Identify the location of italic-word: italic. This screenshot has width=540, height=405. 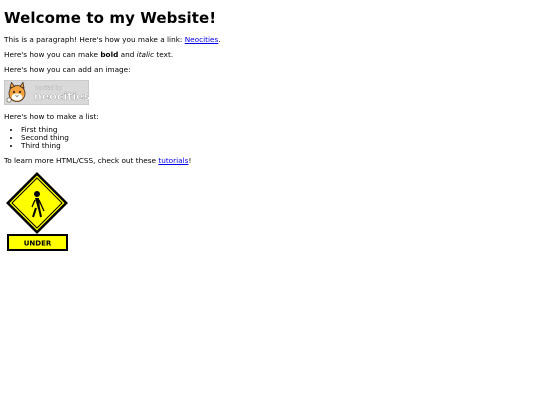
(145, 54).